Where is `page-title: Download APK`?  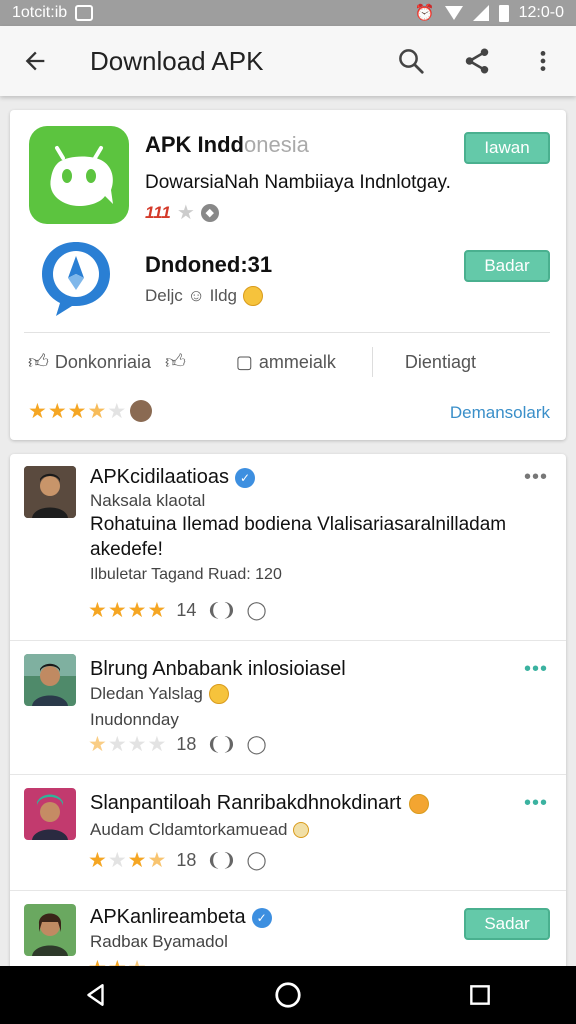 page-title: Download APK is located at coordinates (177, 60).